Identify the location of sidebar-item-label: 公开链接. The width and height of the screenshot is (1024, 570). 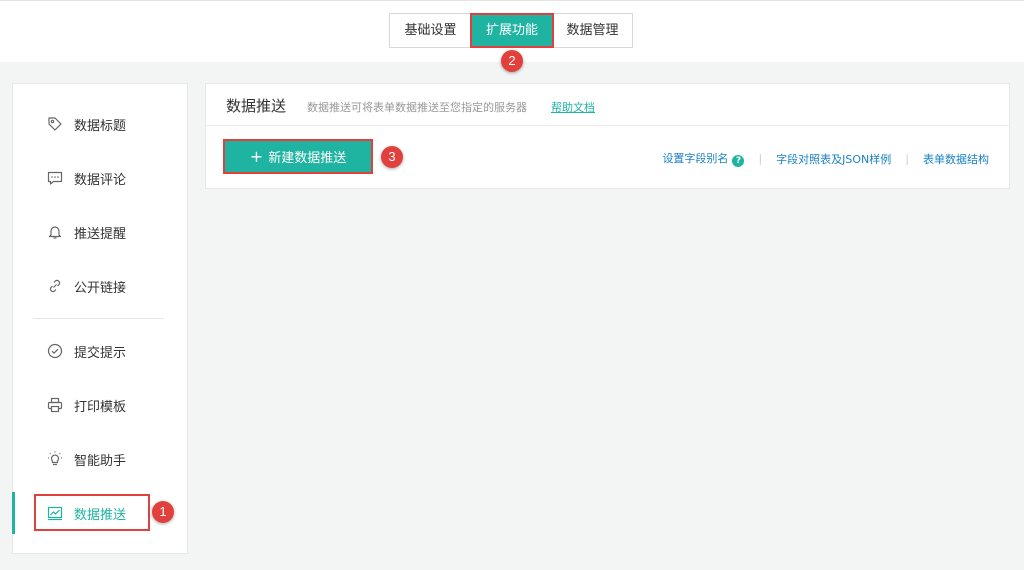
(100, 288).